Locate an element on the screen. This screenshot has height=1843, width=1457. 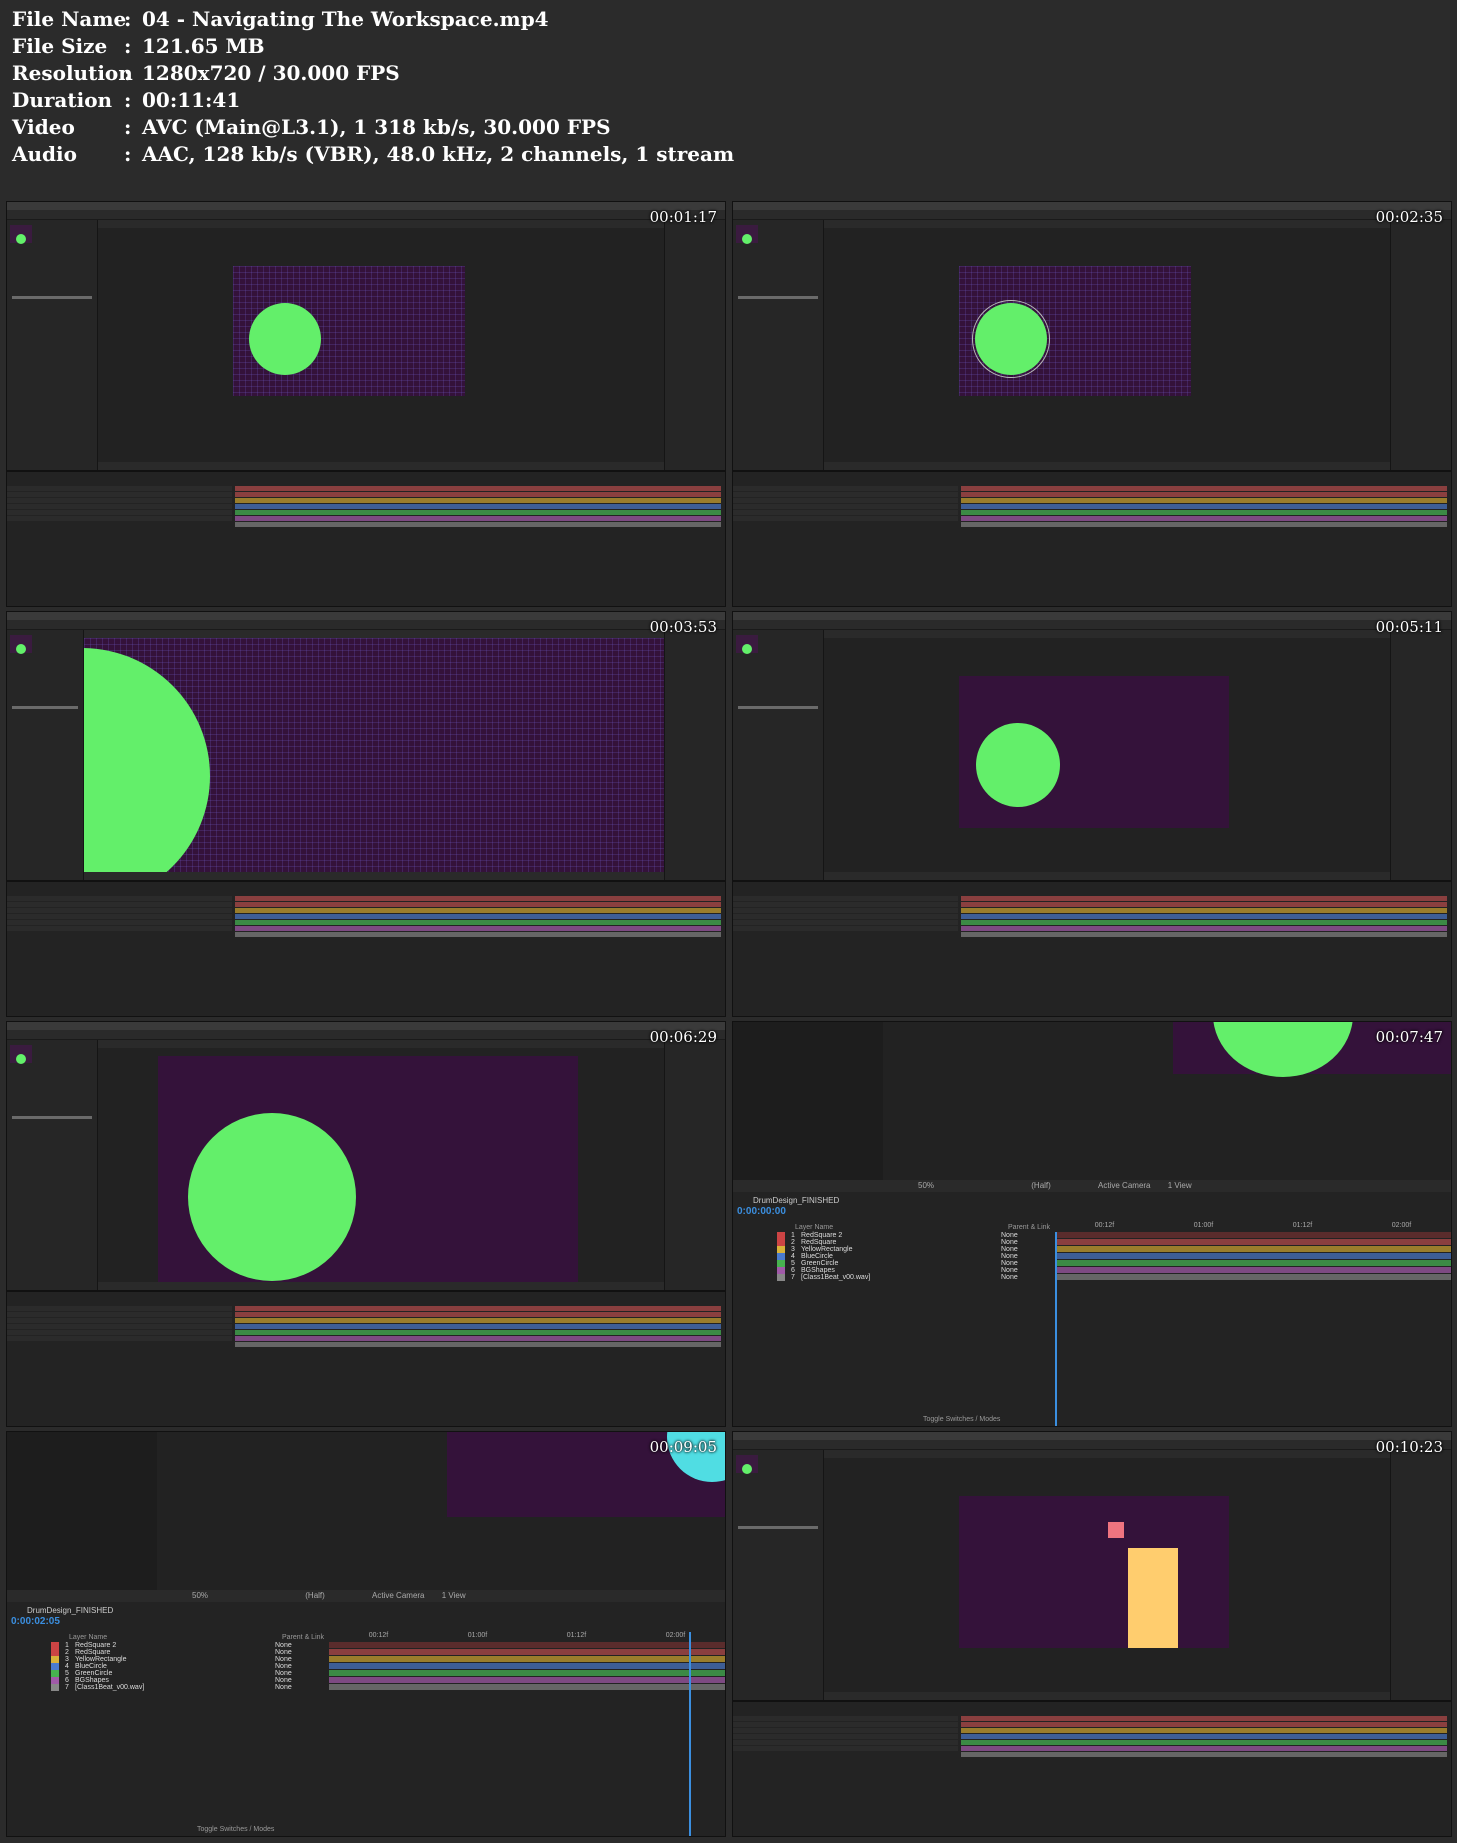
info-row: Resolution:1280x720 / 30.000 FPS is located at coordinates (373, 73).